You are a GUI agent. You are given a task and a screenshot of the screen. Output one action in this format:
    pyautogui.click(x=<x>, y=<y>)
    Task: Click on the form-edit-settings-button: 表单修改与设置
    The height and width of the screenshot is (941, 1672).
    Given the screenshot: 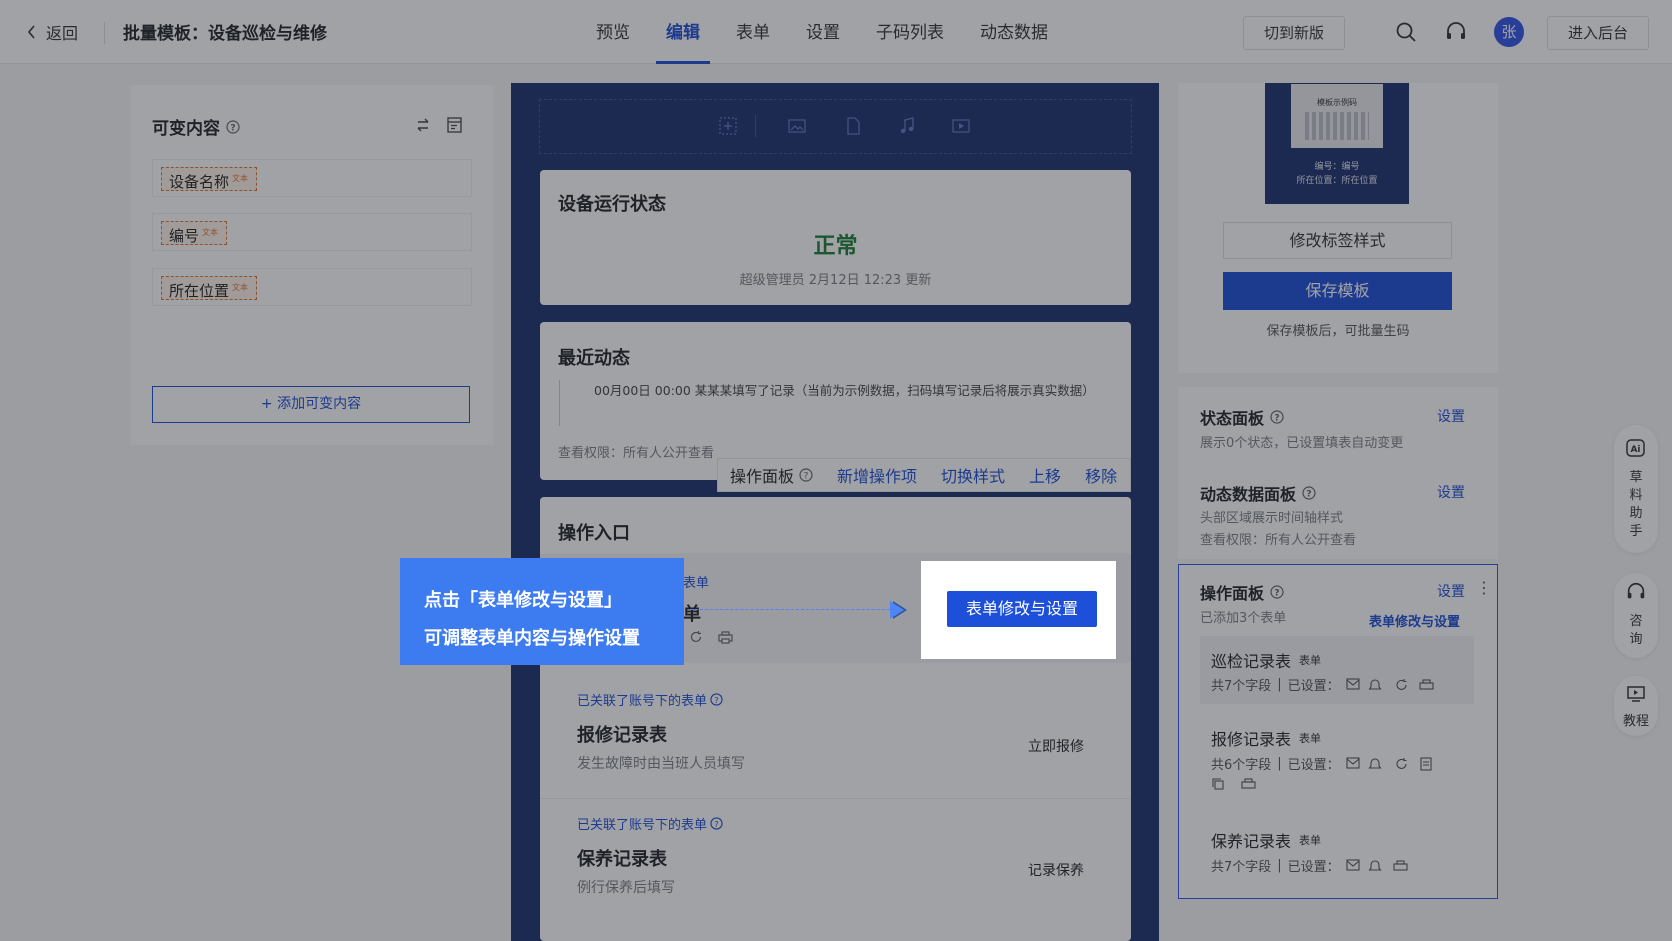 What is the action you would take?
    pyautogui.click(x=1022, y=609)
    